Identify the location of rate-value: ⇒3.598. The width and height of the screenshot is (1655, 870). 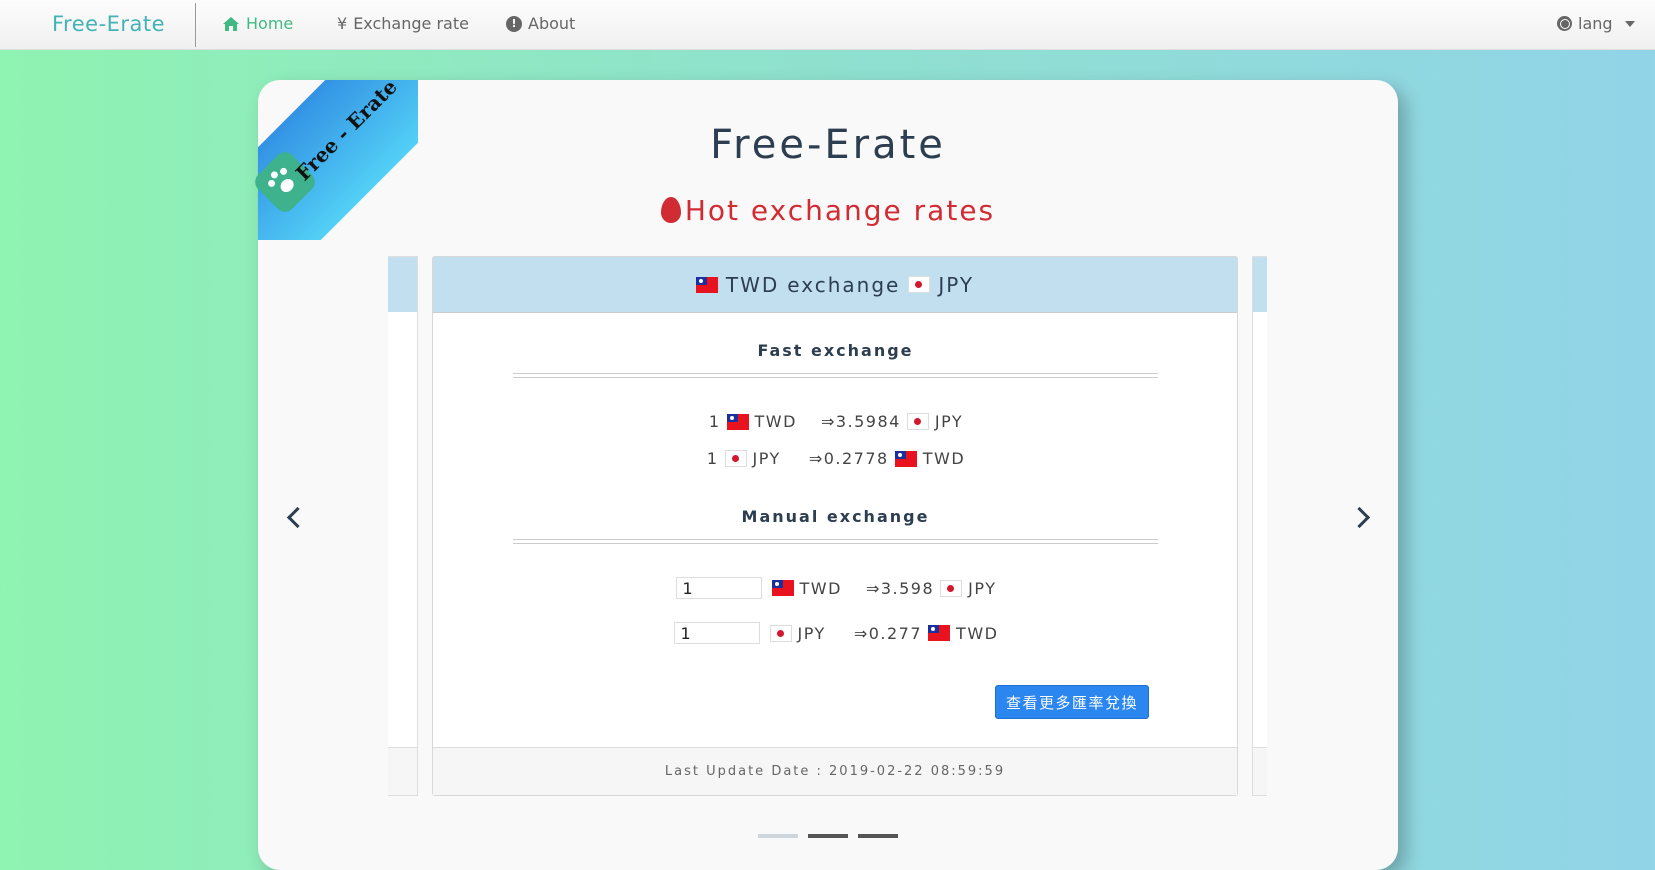
(900, 588).